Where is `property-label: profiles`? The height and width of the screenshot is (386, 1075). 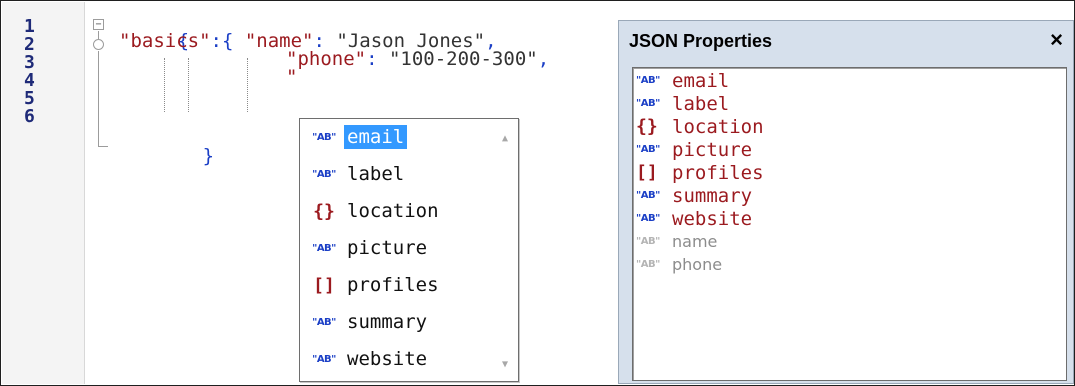 property-label: profiles is located at coordinates (718, 172).